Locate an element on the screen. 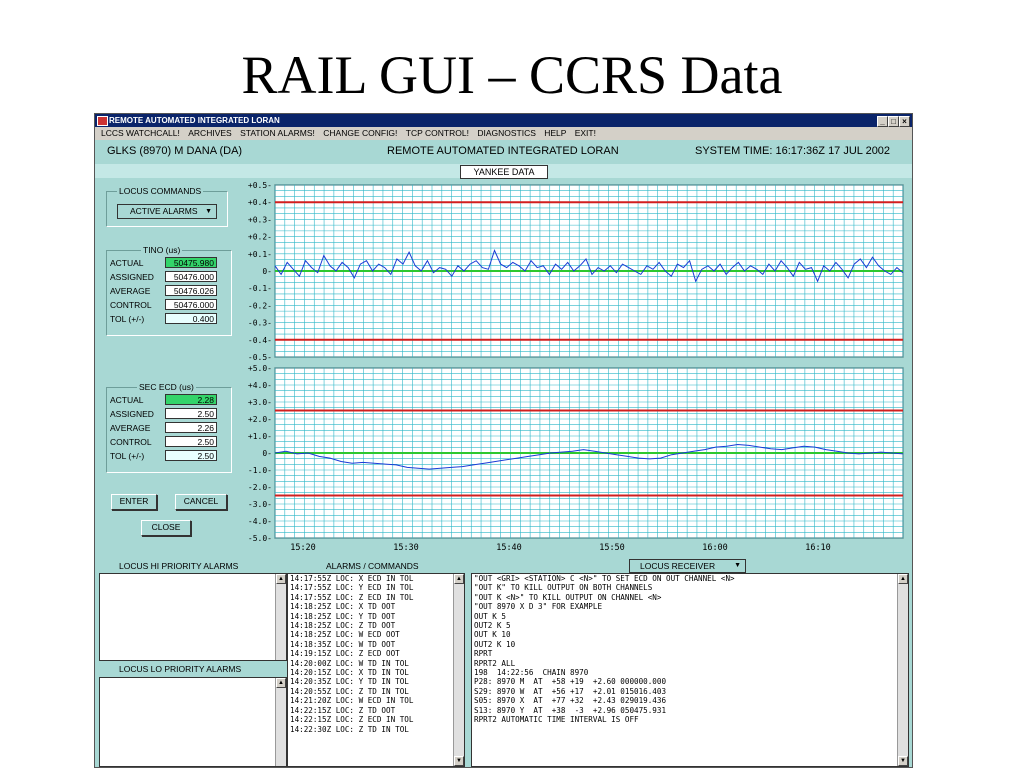 The width and height of the screenshot is (1024, 768). tino-row-assigned: ASSIGNED 50476.000 is located at coordinates (167, 277).